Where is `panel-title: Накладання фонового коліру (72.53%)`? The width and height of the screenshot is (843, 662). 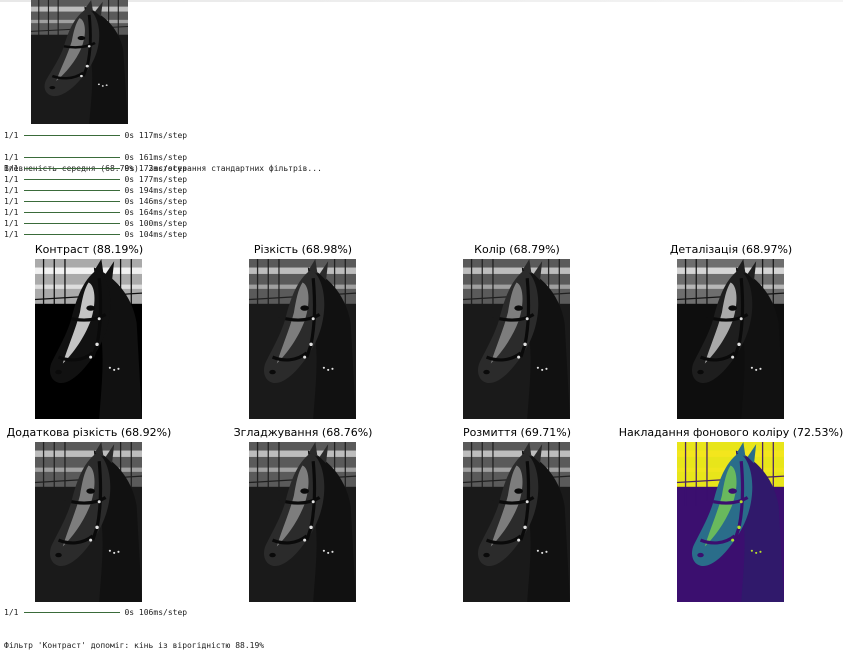
panel-title: Накладання фонового коліру (72.53%) is located at coordinates (730, 432).